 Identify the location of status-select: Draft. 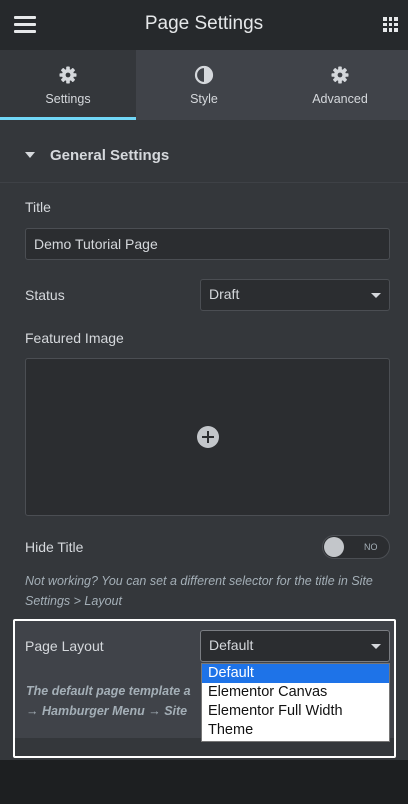
(295, 295).